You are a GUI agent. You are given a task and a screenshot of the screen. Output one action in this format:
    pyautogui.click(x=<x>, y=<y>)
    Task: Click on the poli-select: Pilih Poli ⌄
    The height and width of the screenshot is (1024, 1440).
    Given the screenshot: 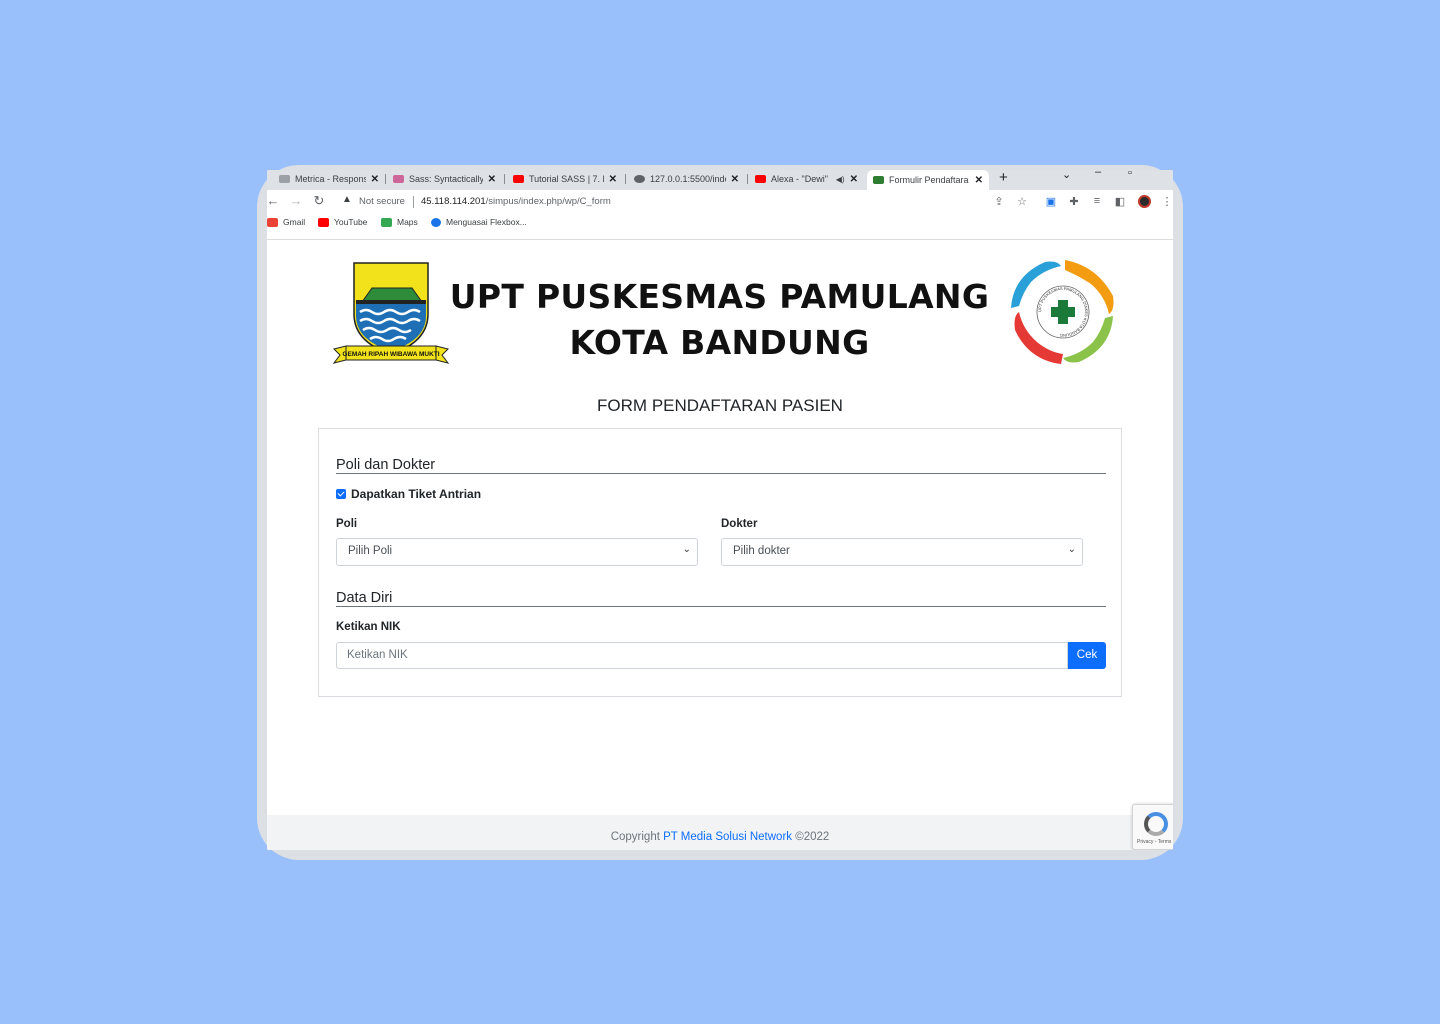 What is the action you would take?
    pyautogui.click(x=517, y=552)
    